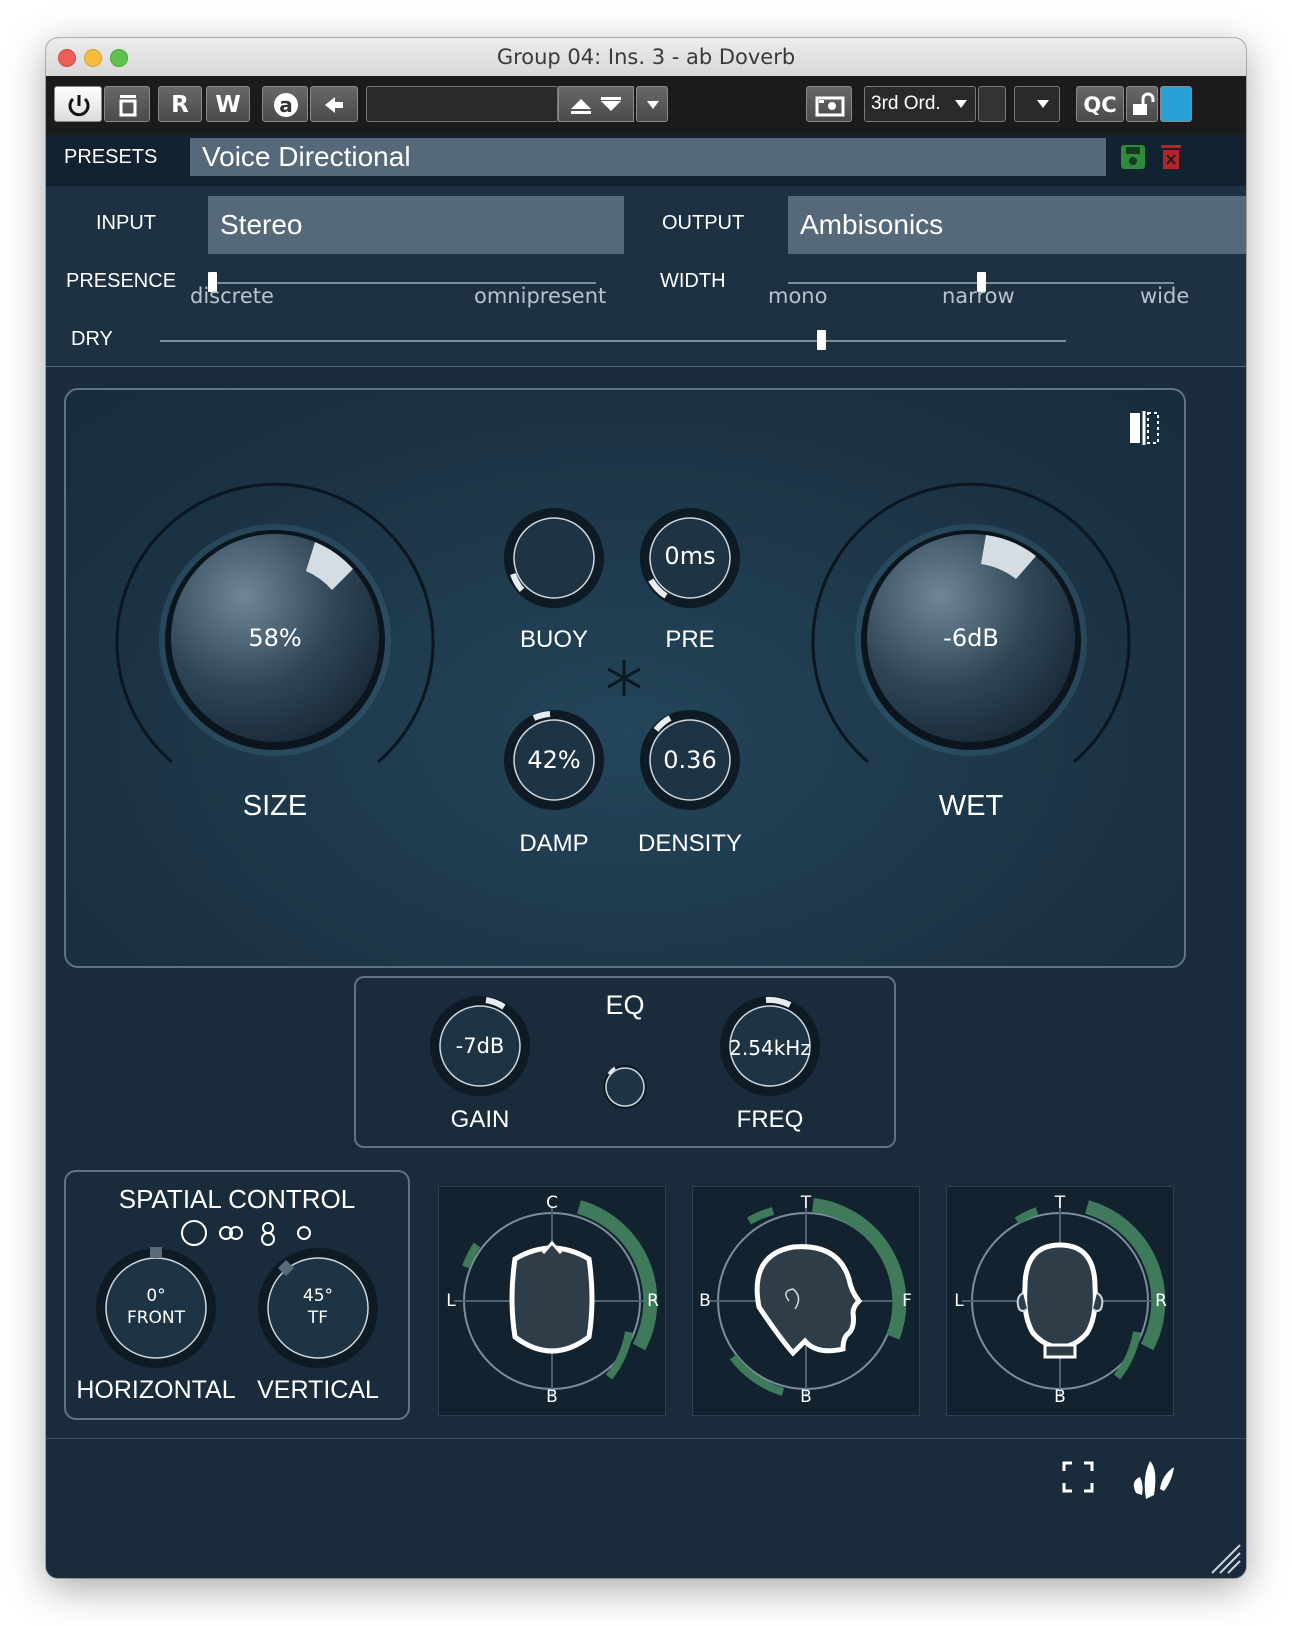 This screenshot has height=1626, width=1292. I want to click on size-label: SIZE, so click(275, 806).